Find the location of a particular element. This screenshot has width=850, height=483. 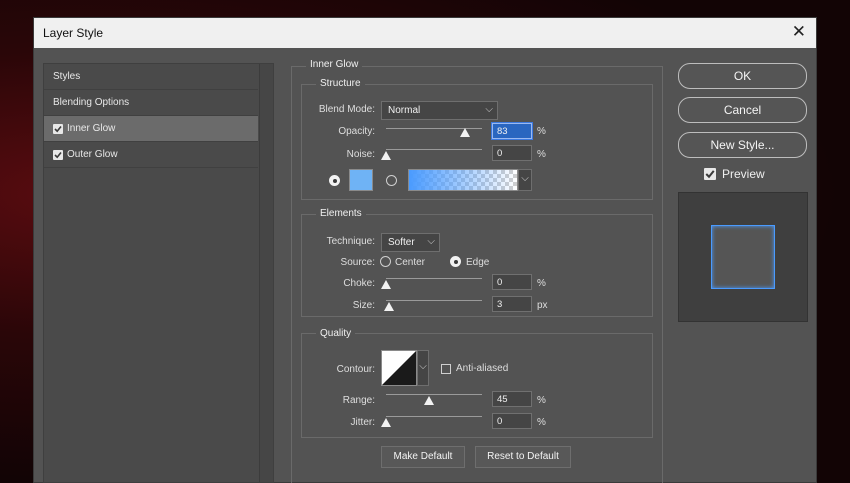

outer-glow-checkbox is located at coordinates (58, 155).